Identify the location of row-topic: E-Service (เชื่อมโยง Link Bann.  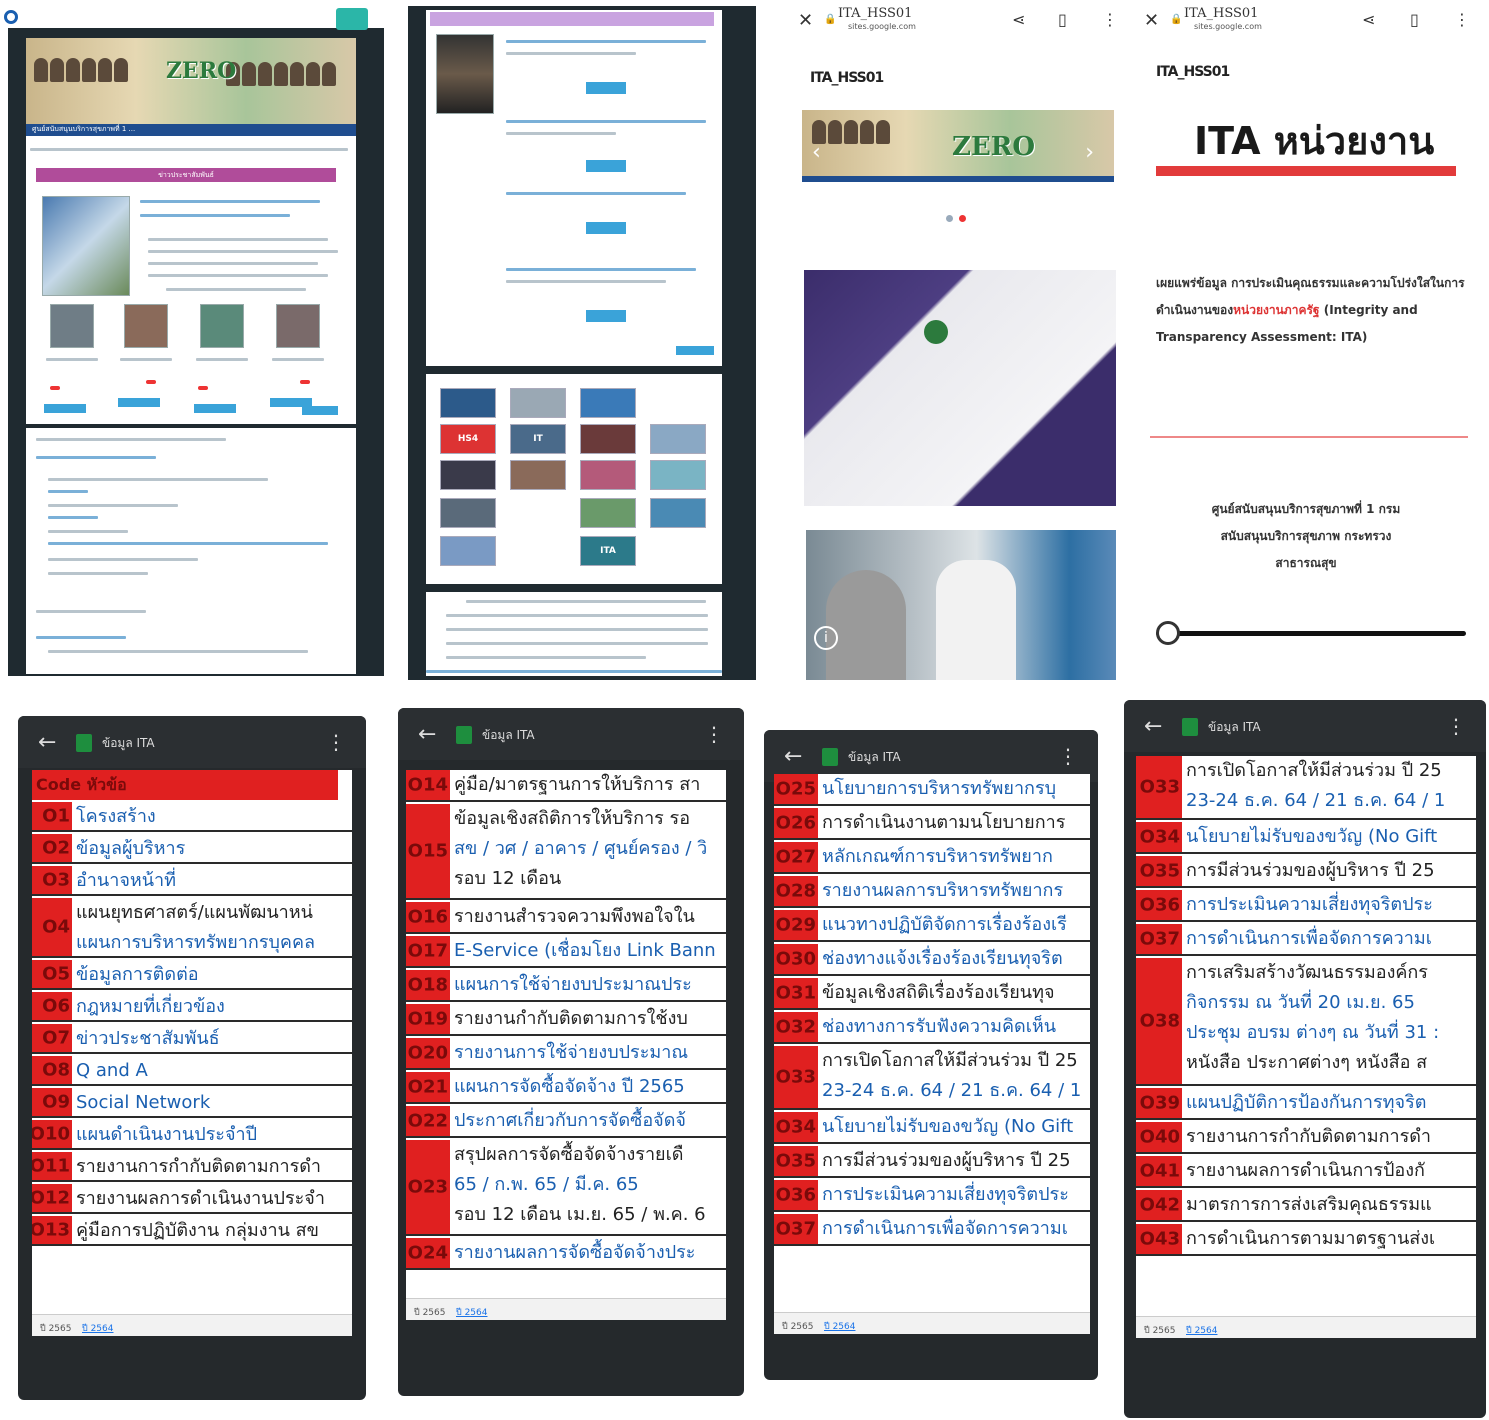
(588, 951).